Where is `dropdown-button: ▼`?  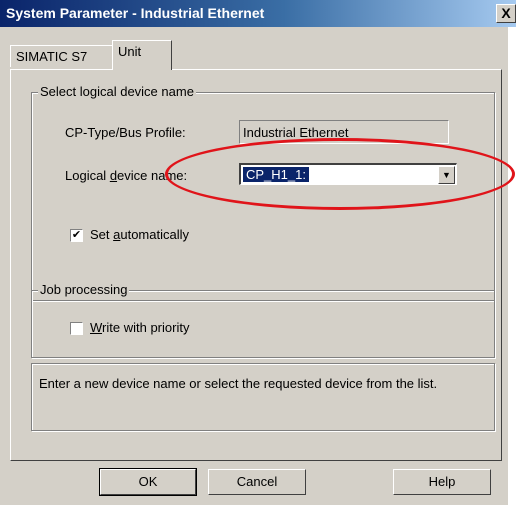 dropdown-button: ▼ is located at coordinates (446, 175).